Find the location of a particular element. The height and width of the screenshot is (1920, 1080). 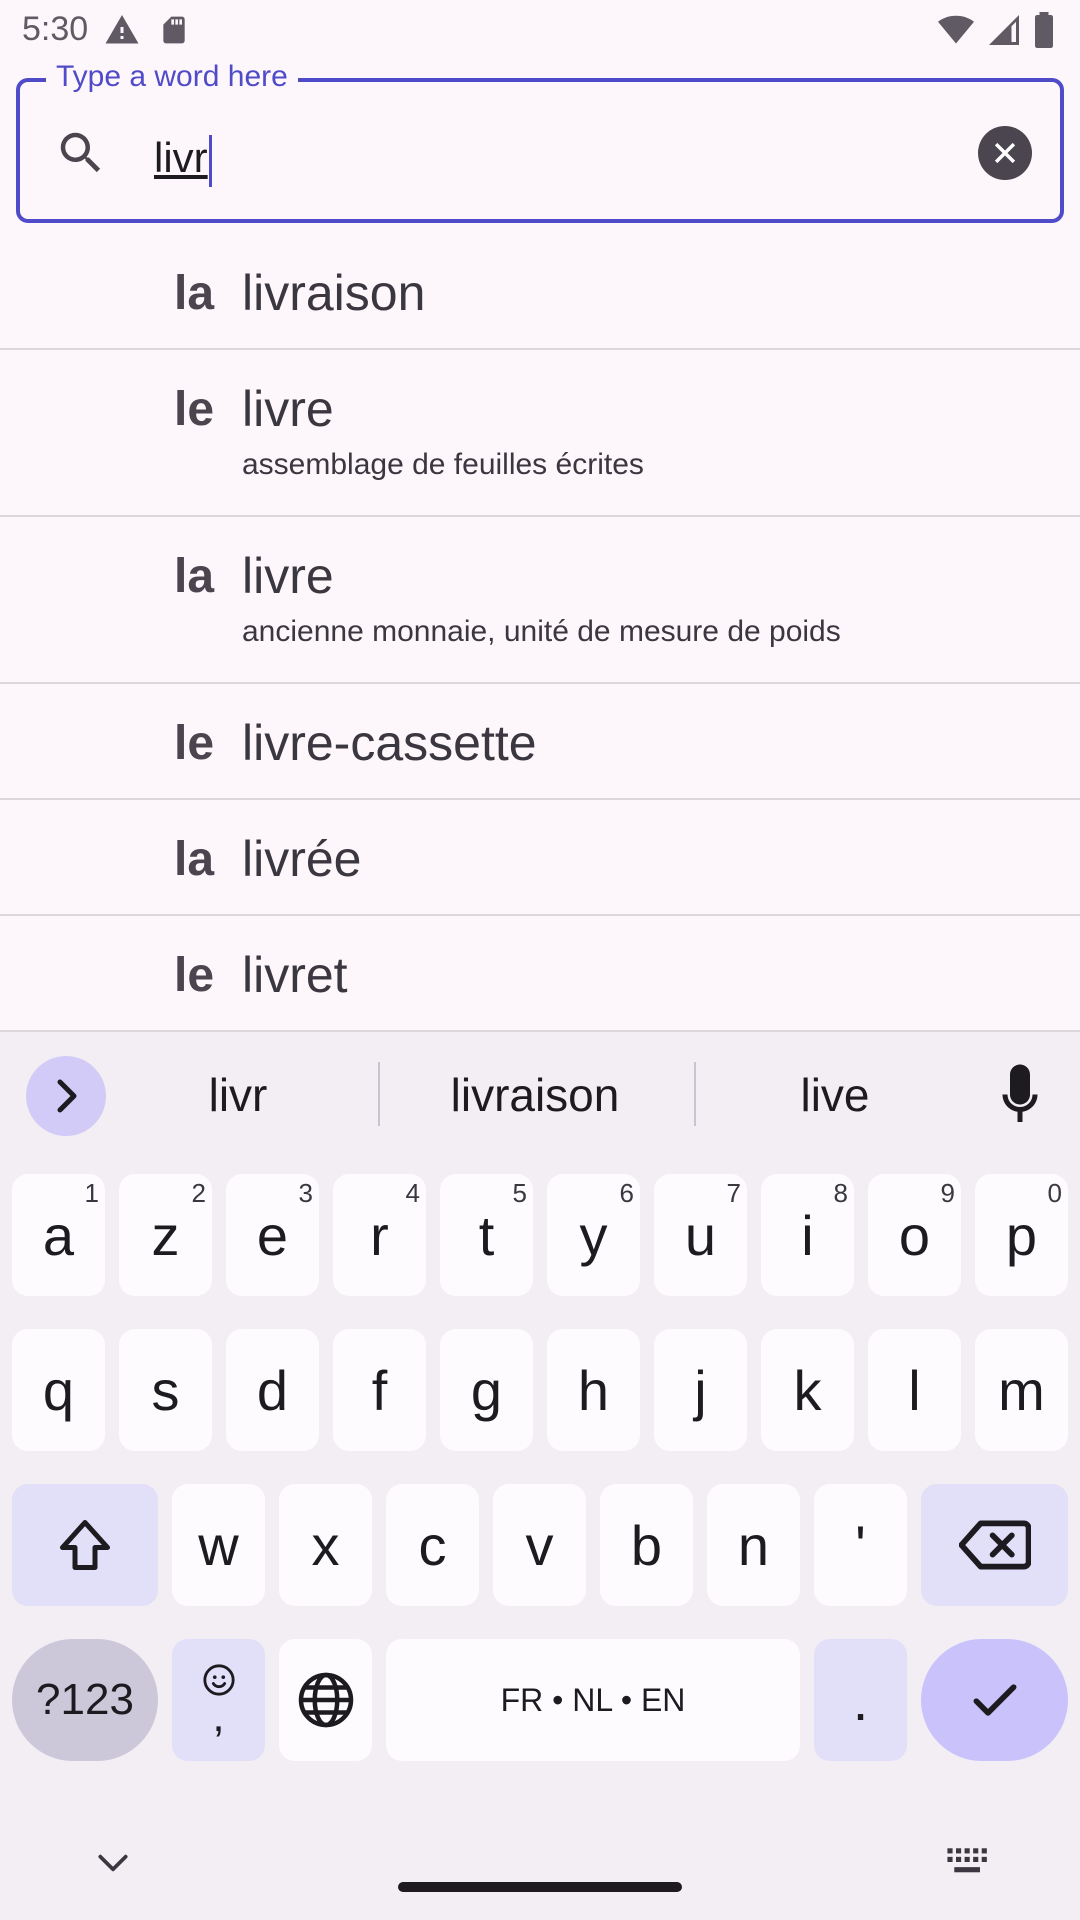

hide-keyboard-icon is located at coordinates (113, 1863).